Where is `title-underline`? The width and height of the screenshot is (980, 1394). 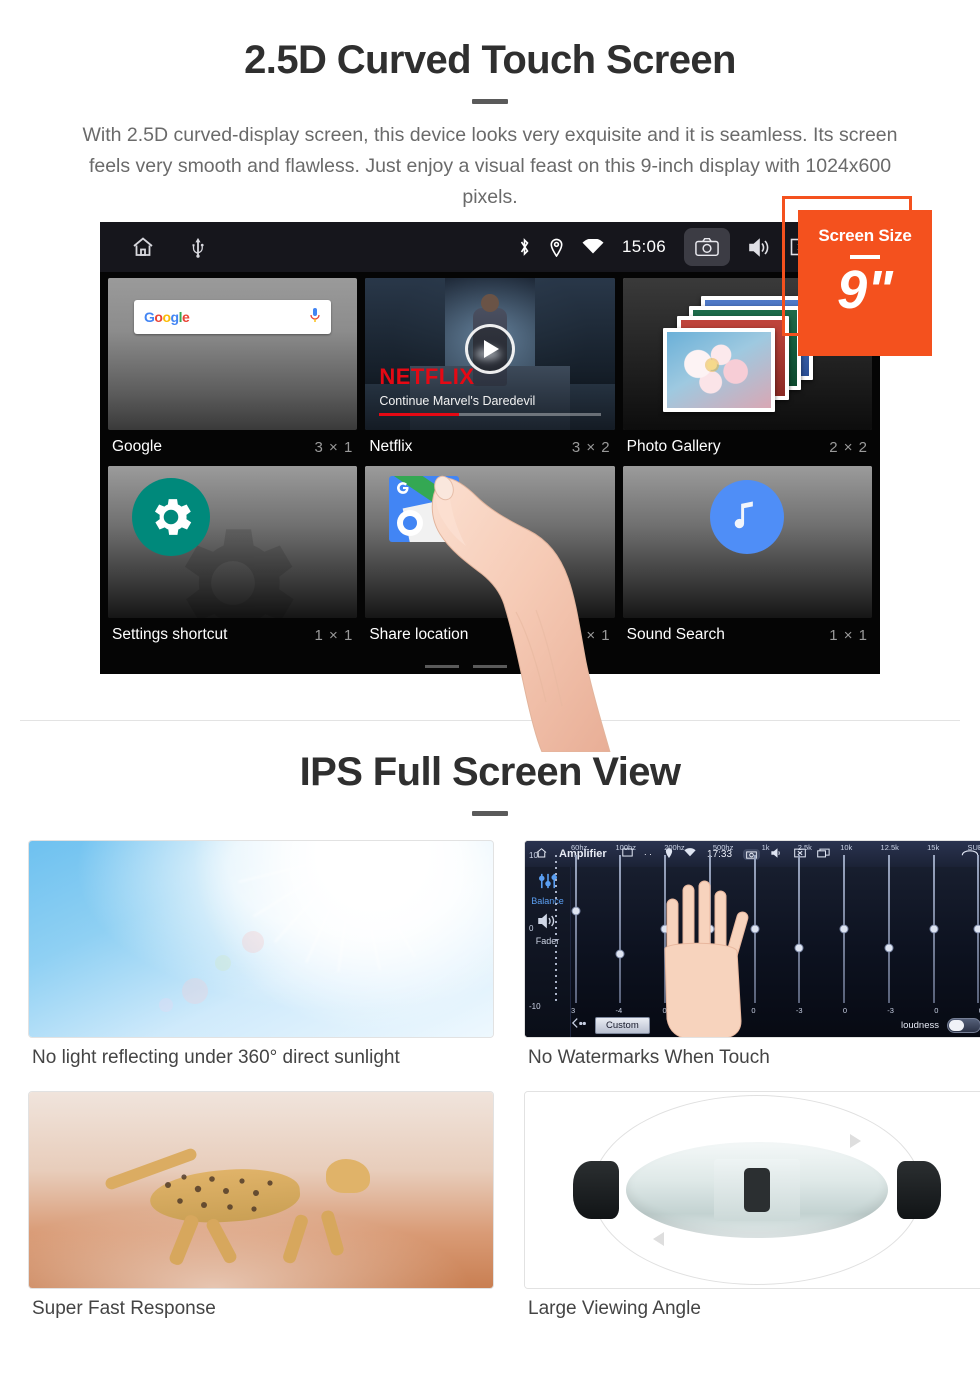
title-underline is located at coordinates (490, 101).